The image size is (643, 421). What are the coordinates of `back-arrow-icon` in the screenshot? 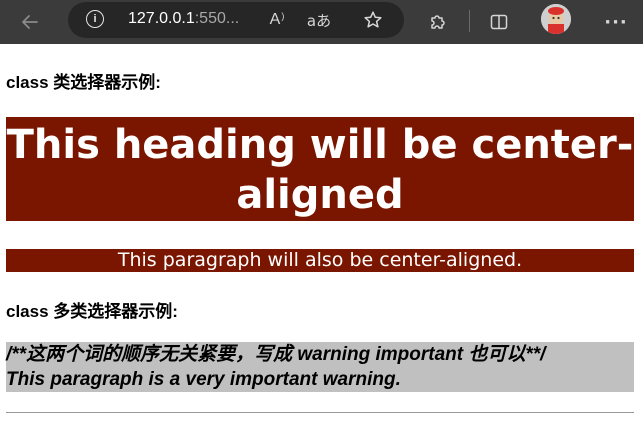 It's located at (30, 22).